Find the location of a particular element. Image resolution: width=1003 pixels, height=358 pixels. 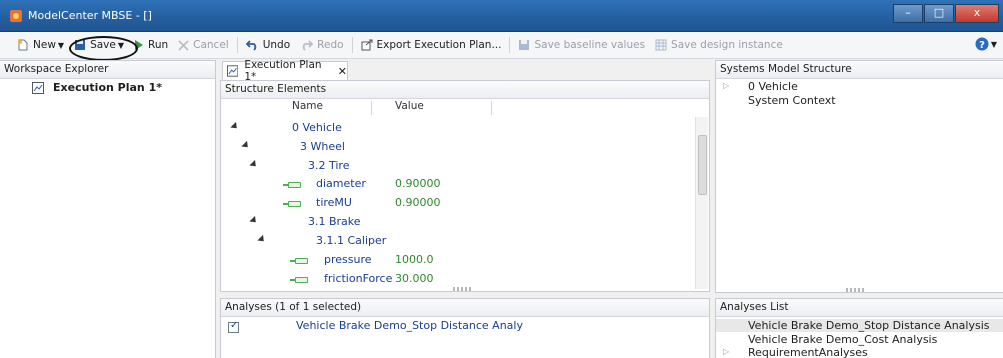

analyses-title: Analyses (1 of 1 selected) is located at coordinates (465, 308).